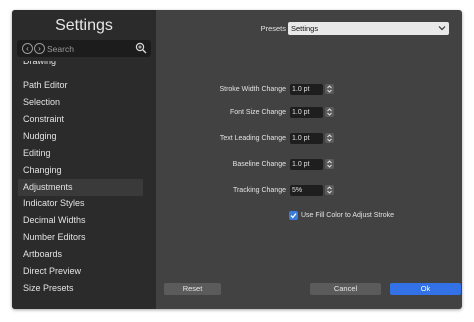  What do you see at coordinates (80, 136) in the screenshot?
I see `sidebar-item-nudging: Nudging` at bounding box center [80, 136].